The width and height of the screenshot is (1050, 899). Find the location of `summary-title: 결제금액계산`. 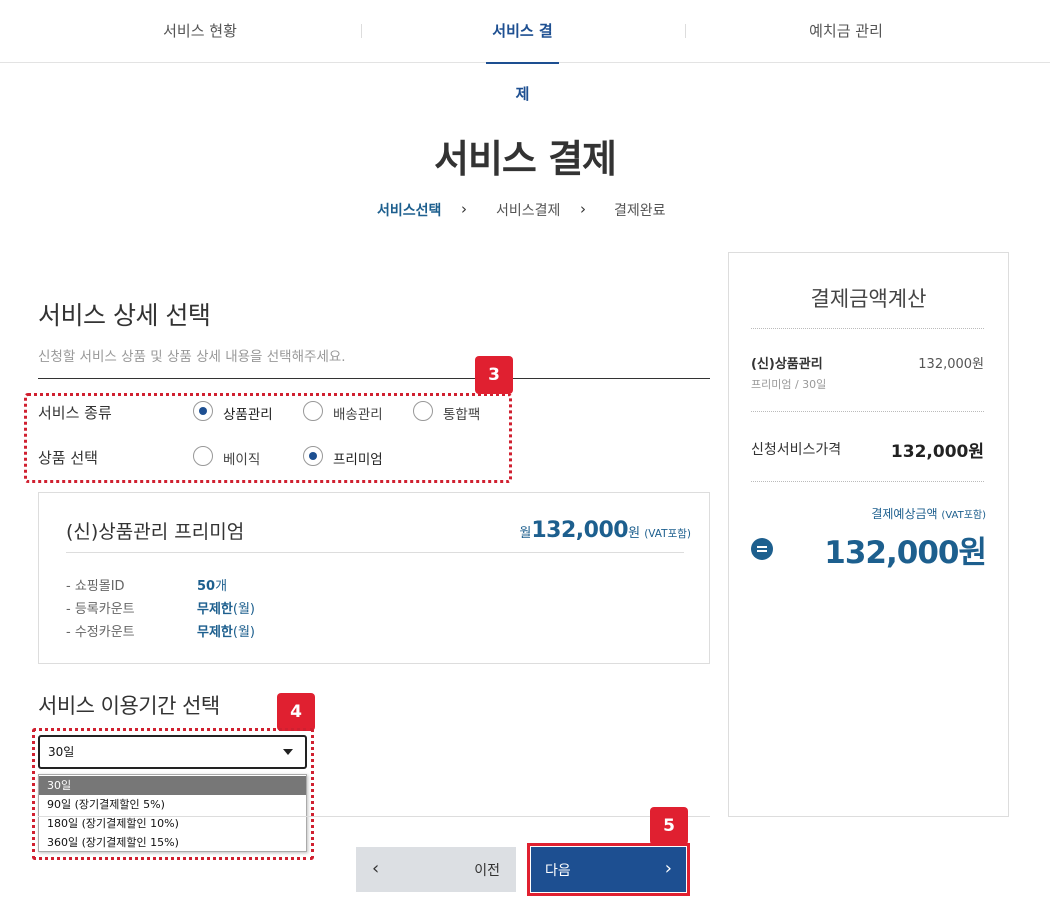

summary-title: 결제금액계산 is located at coordinates (868, 299).